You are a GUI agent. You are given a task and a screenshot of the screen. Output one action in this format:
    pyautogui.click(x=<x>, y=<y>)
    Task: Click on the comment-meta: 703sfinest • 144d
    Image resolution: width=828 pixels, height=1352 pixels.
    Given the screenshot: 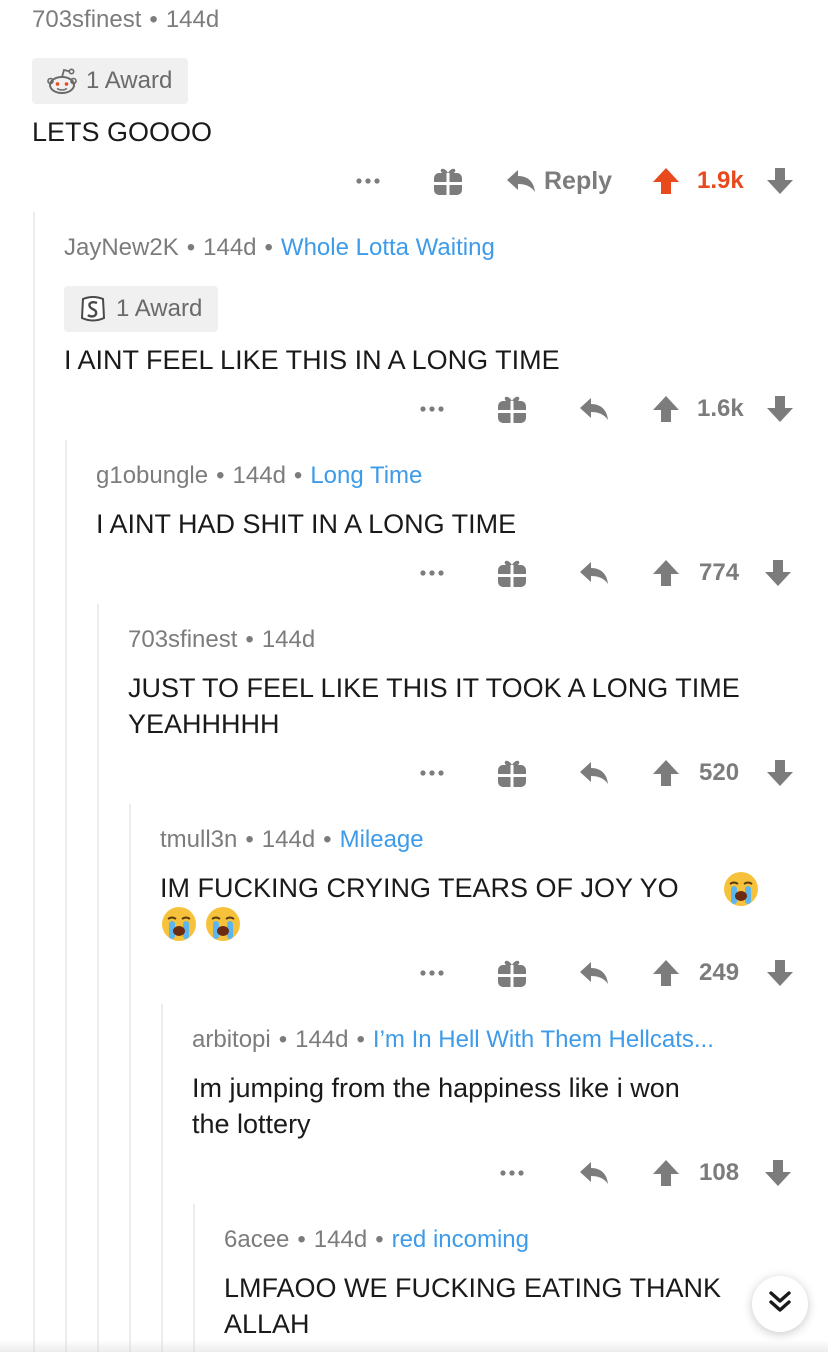 What is the action you would take?
    pyautogui.click(x=125, y=20)
    